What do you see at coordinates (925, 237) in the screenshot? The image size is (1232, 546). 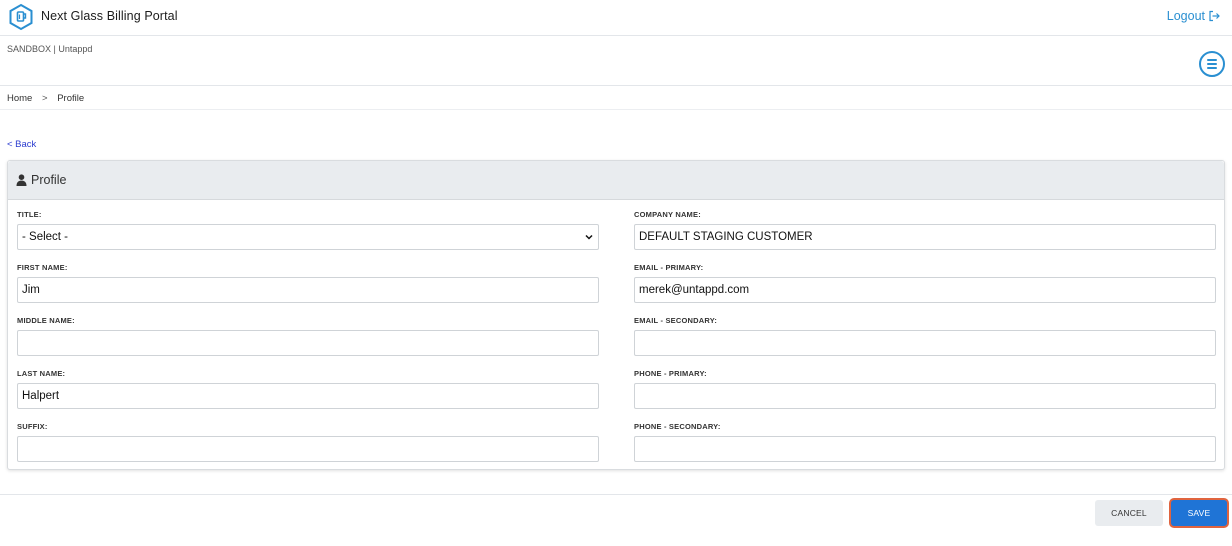 I see `company-name-input: DEFAULT STAGING CUSTOMER` at bounding box center [925, 237].